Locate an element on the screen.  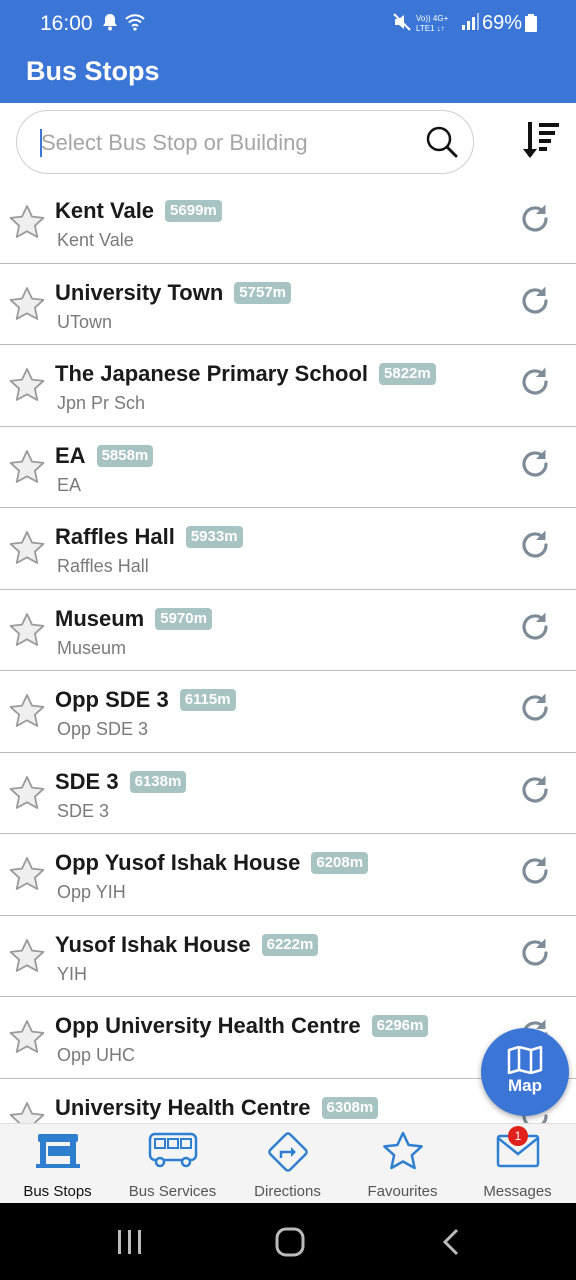
stop-title-line: University Town 5757m is located at coordinates (173, 292).